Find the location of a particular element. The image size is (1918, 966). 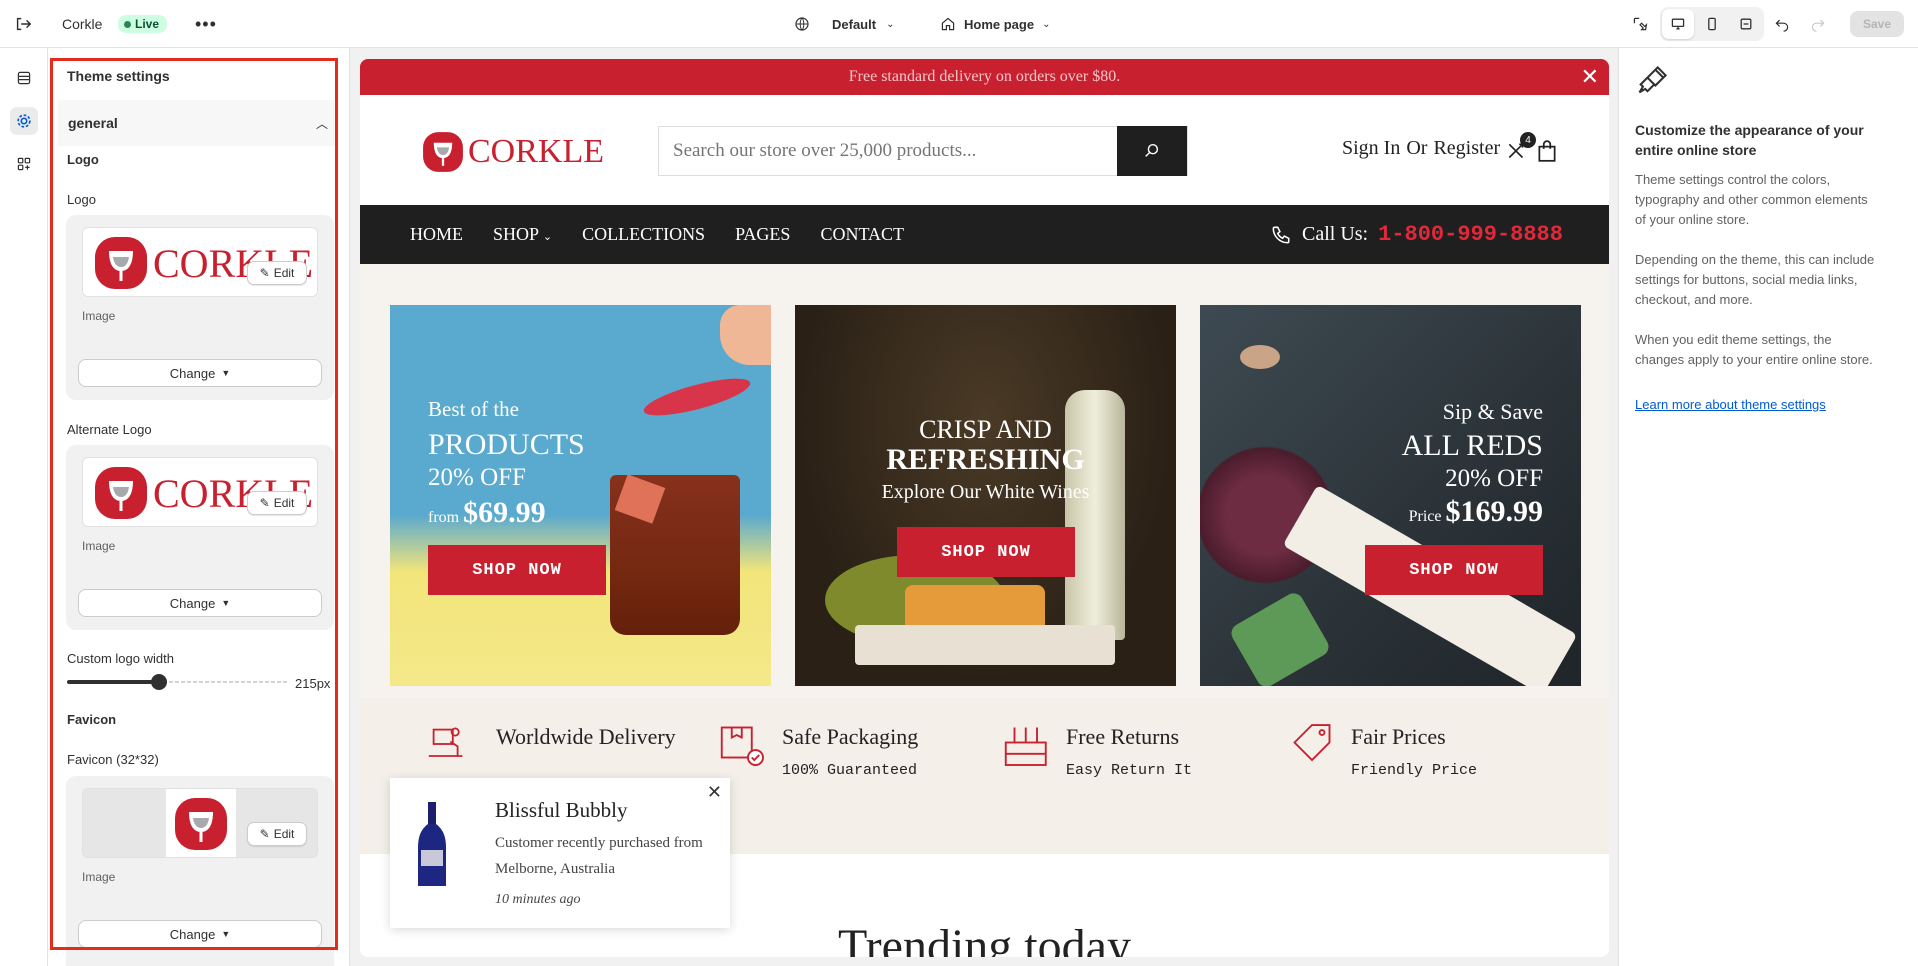

sections-button is located at coordinates (24, 78).